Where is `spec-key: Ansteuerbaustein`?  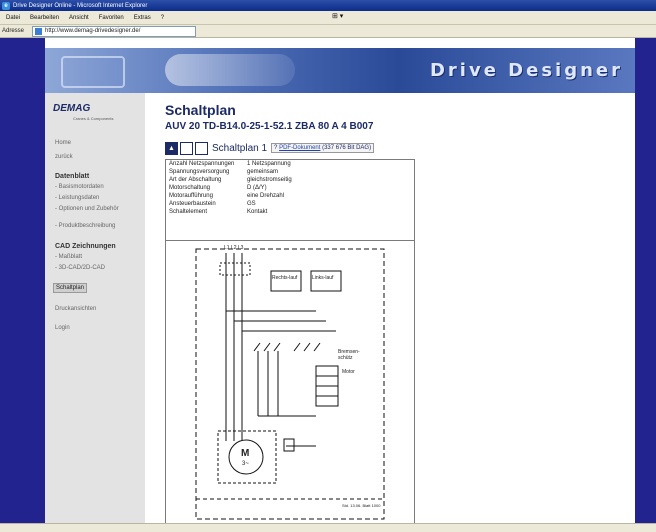
spec-key: Ansteuerbaustein is located at coordinates (192, 204).